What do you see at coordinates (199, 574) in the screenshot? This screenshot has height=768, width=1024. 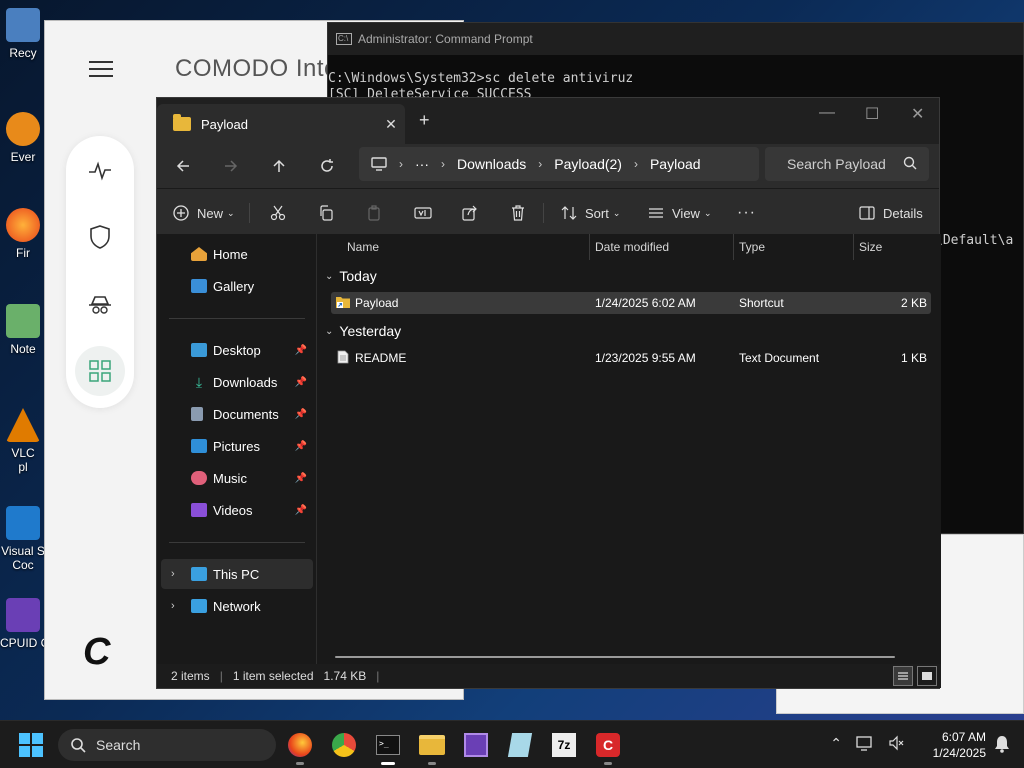 I see `monitor-icon` at bounding box center [199, 574].